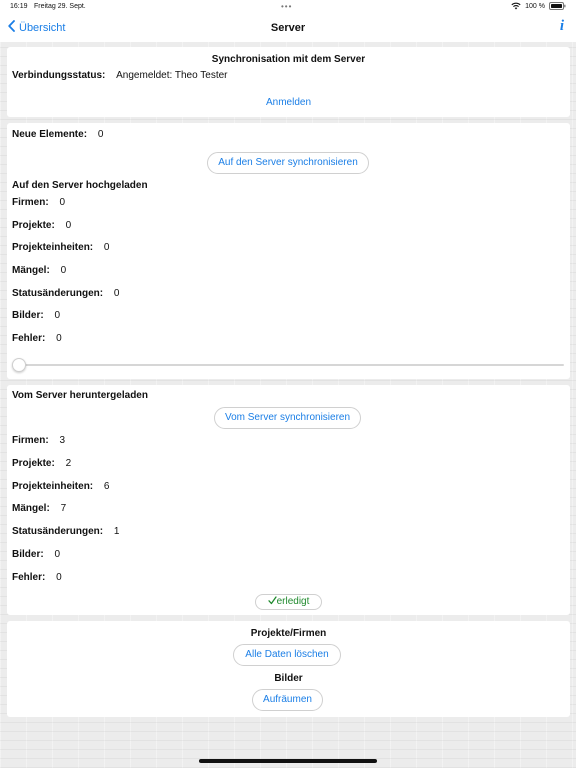 This screenshot has width=576, height=768. Describe the element at coordinates (28, 315) in the screenshot. I see `upload-row-label: Bilder:` at that location.